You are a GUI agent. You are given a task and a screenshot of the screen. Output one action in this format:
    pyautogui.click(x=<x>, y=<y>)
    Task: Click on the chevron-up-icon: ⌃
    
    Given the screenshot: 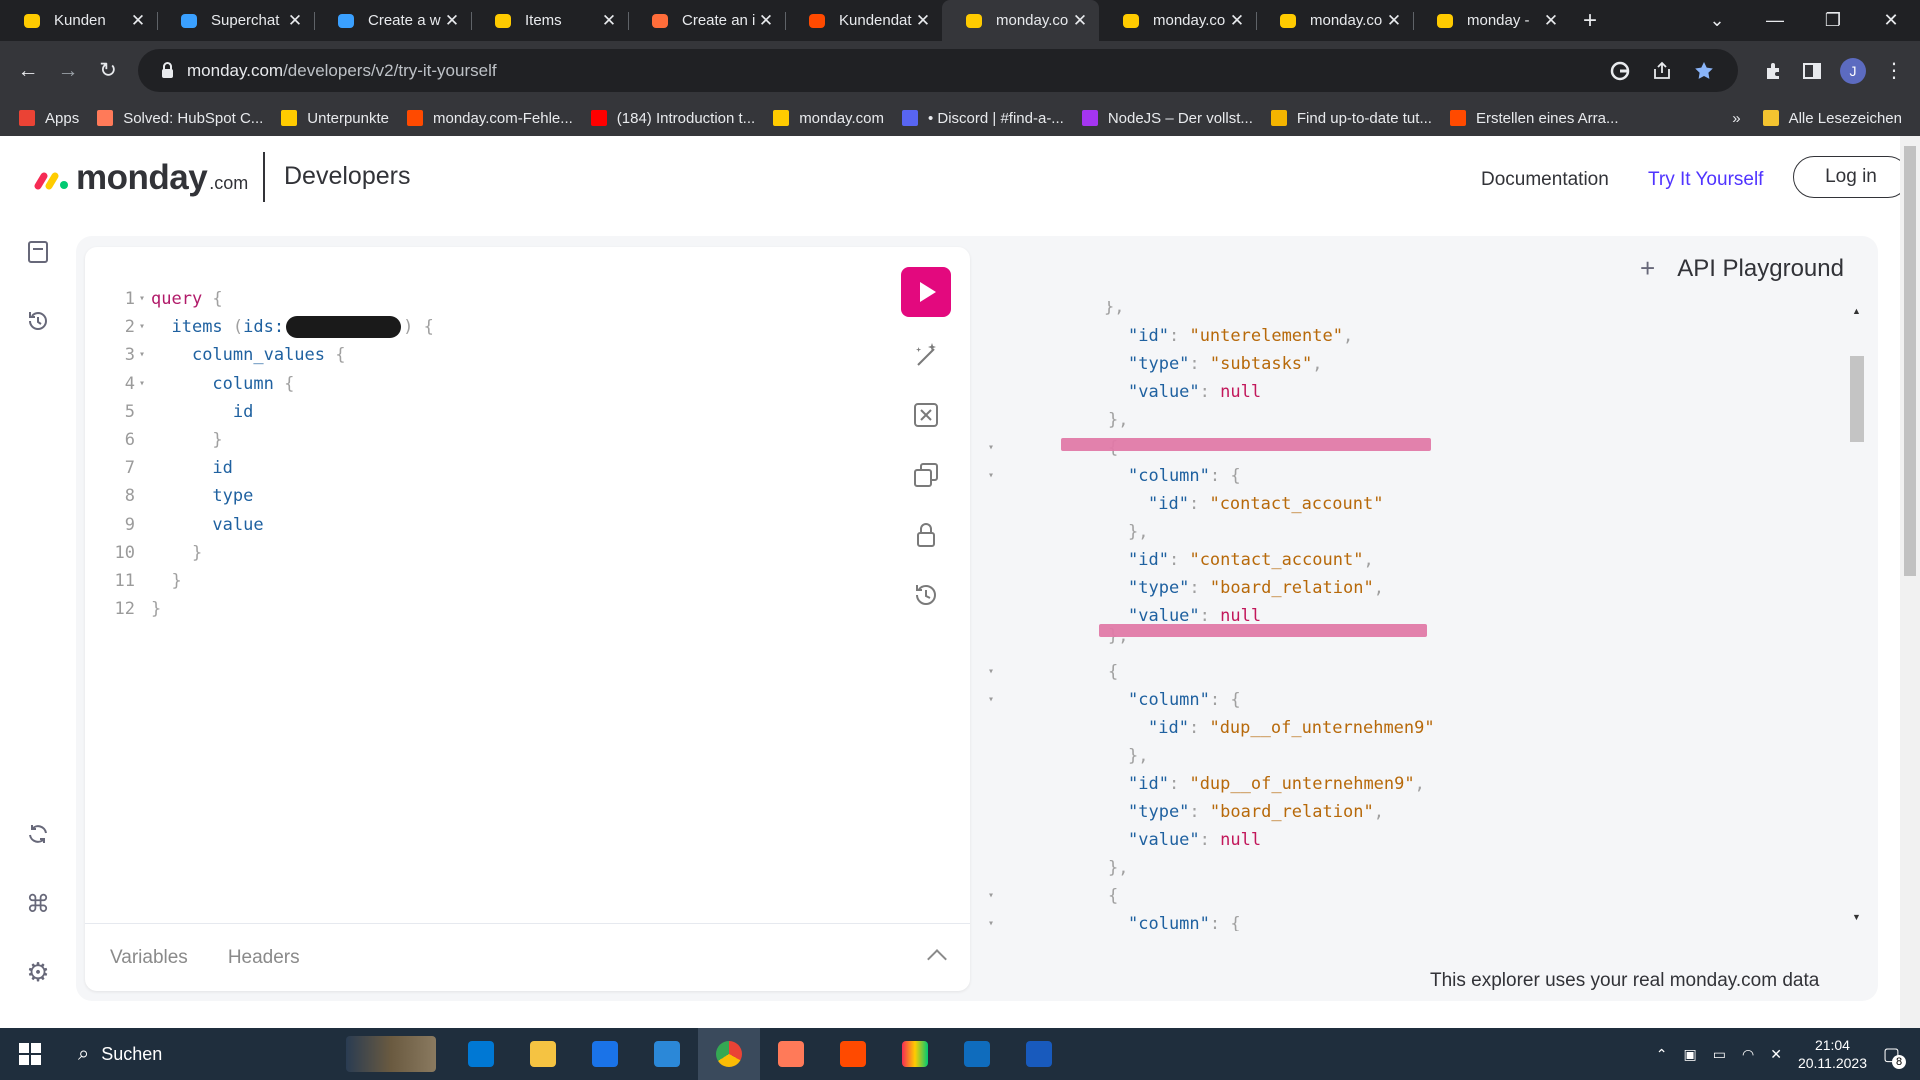 What is the action you would take?
    pyautogui.click(x=1662, y=1054)
    